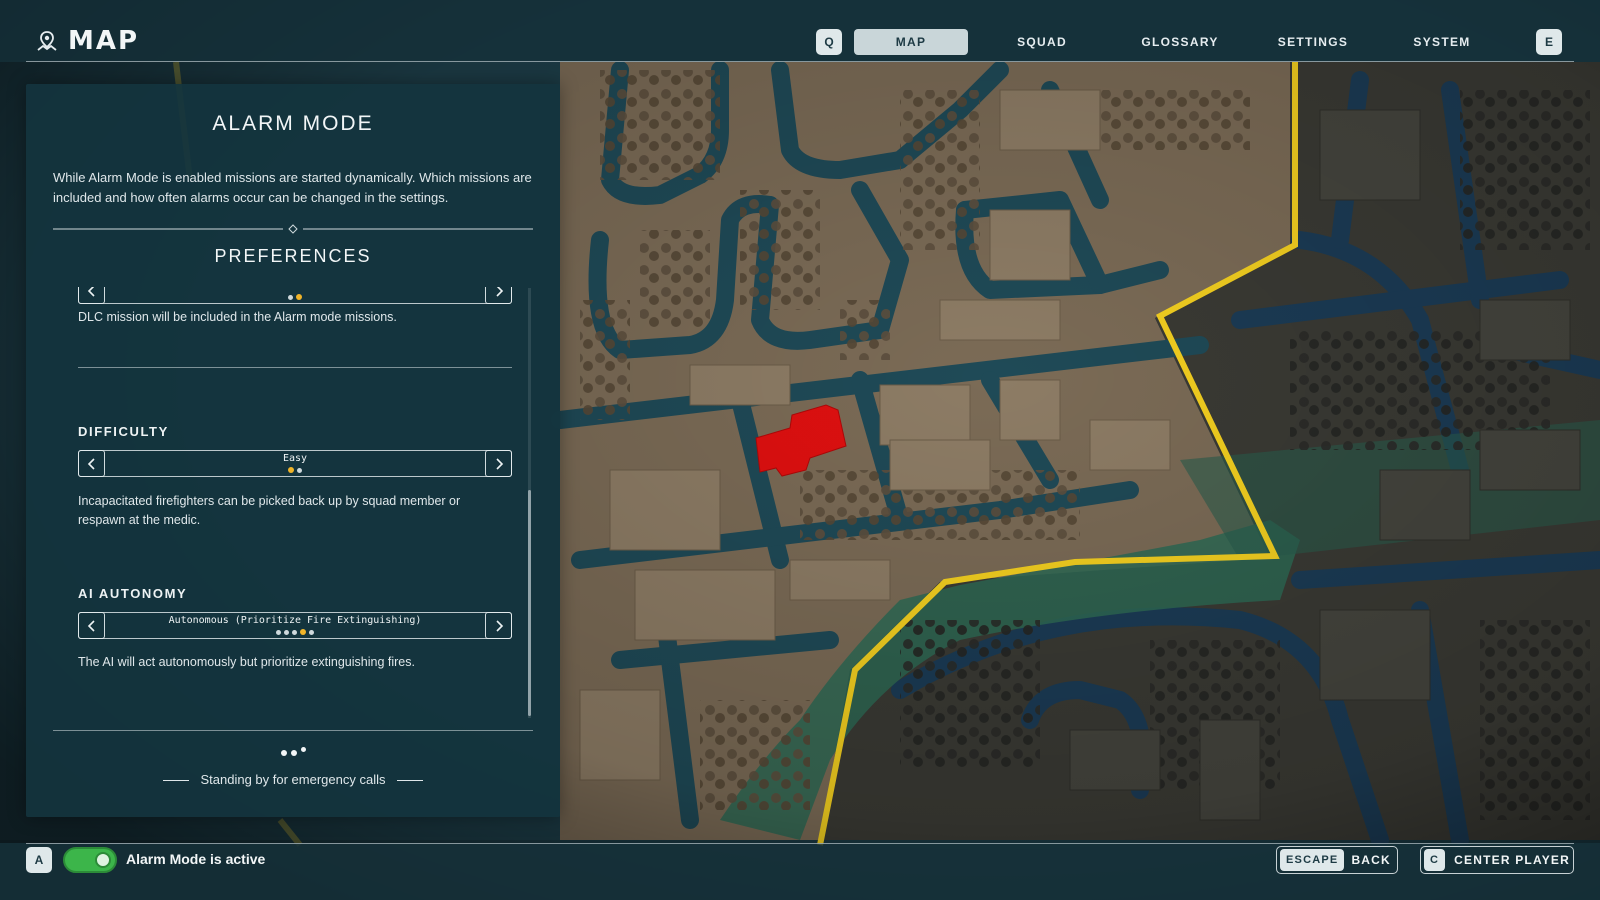 The height and width of the screenshot is (900, 1600). Describe the element at coordinates (1371, 860) in the screenshot. I see `back-label: BACK` at that location.